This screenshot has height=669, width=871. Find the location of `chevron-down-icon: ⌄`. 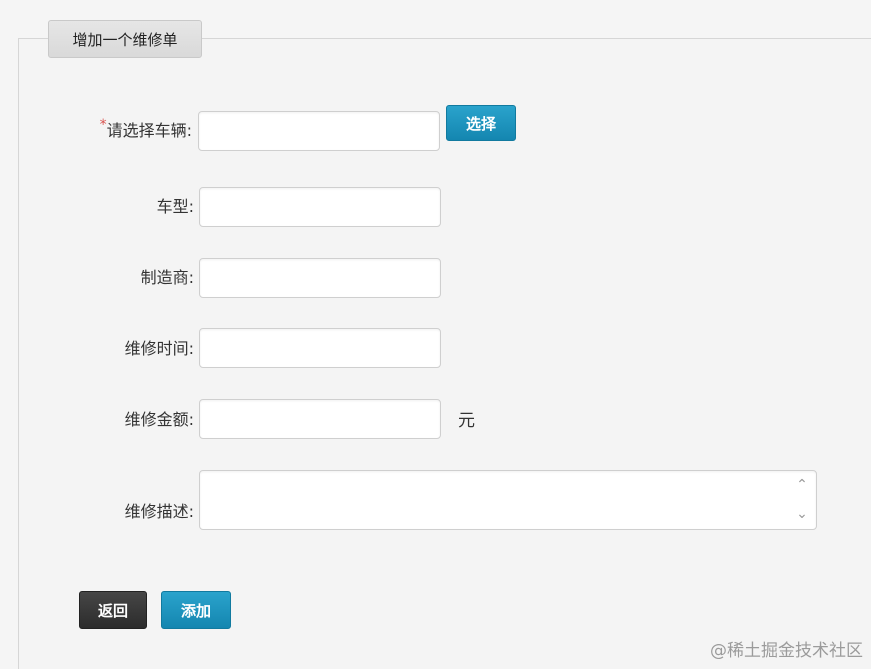

chevron-down-icon: ⌄ is located at coordinates (802, 514).